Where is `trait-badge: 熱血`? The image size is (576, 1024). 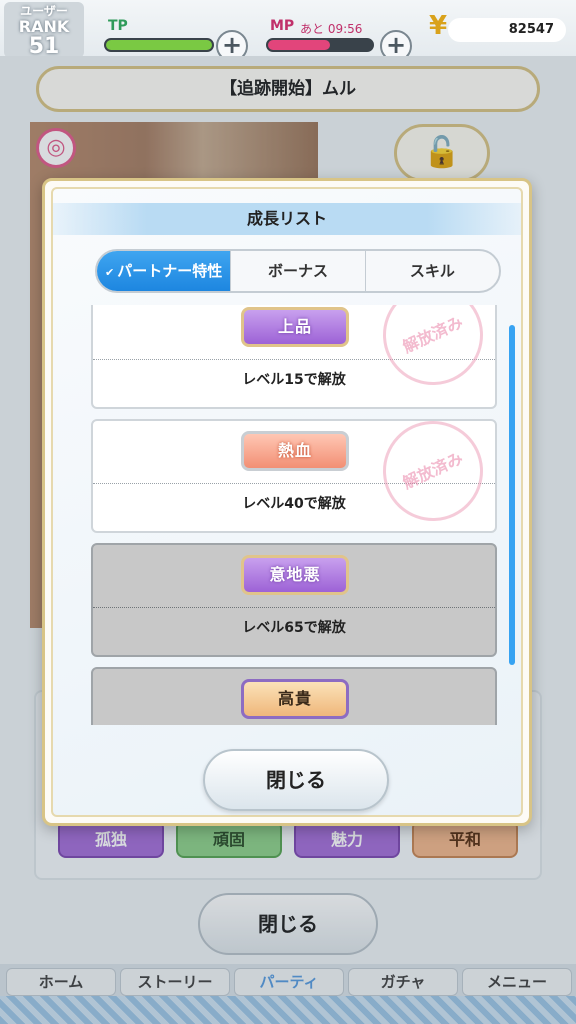 trait-badge: 熱血 is located at coordinates (295, 451).